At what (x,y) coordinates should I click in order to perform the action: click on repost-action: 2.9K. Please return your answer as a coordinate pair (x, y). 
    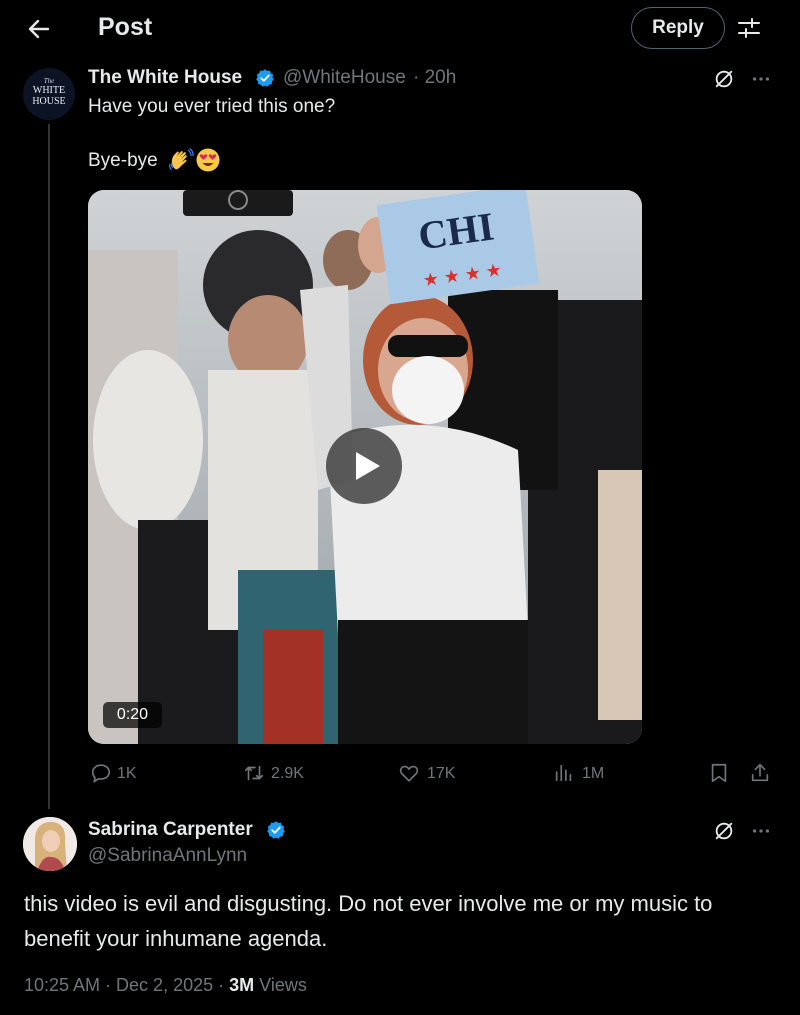
    Looking at the image, I should click on (283, 773).